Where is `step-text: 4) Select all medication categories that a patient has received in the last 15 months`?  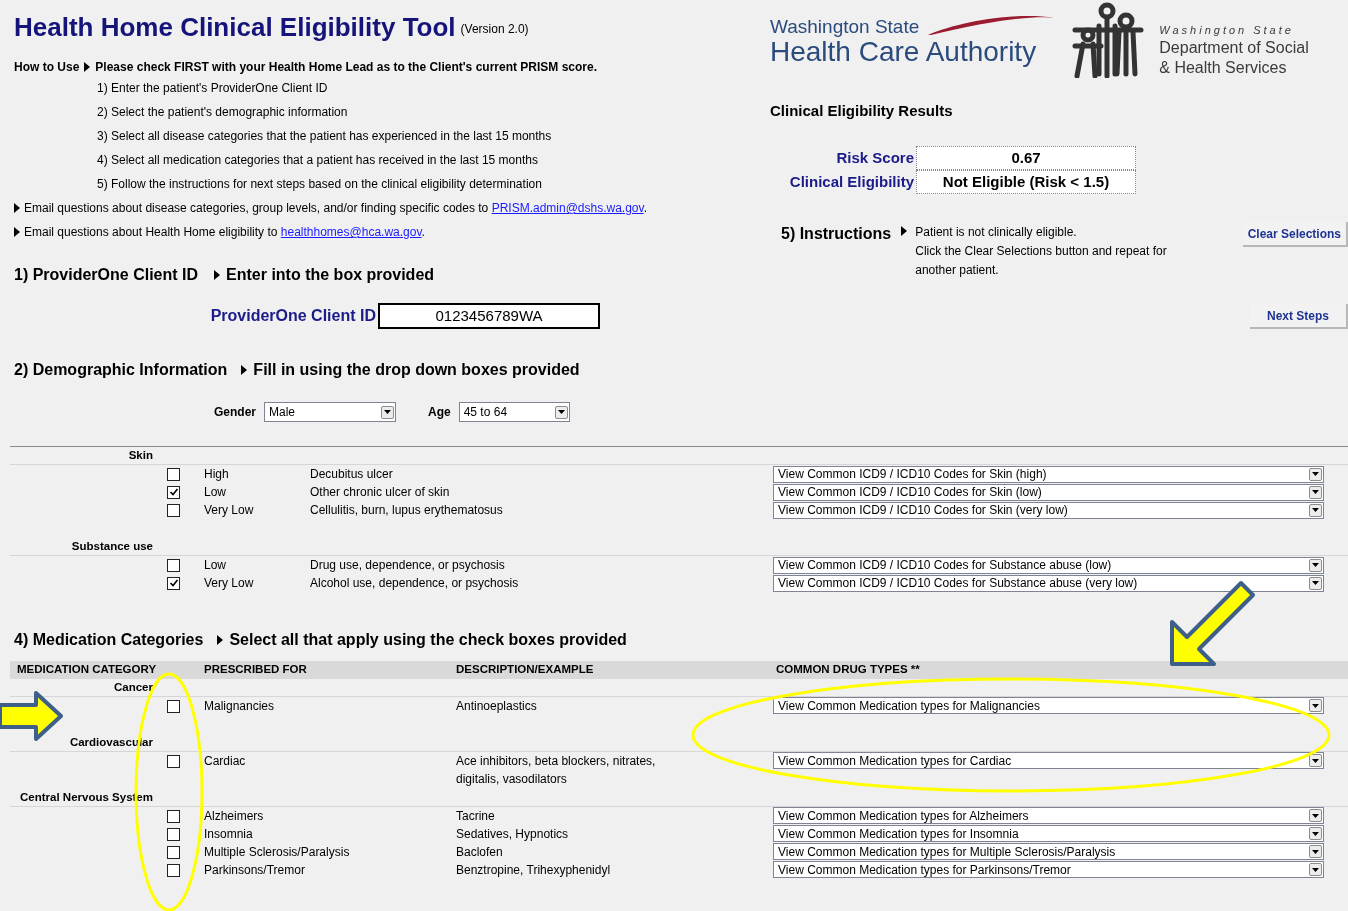
step-text: 4) Select all medication categories that a patient has received in the last 15 months is located at coordinates (317, 160).